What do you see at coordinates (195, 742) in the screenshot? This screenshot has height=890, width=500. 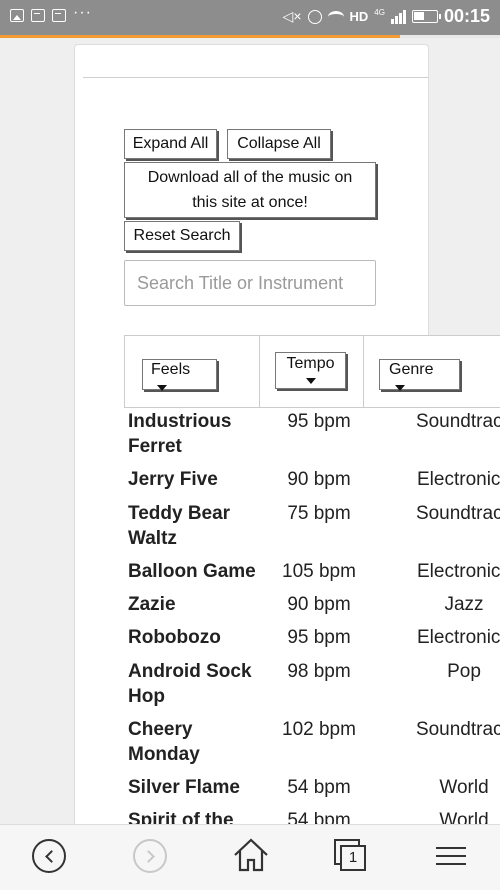 I see `song-title: Cheery Monday` at bounding box center [195, 742].